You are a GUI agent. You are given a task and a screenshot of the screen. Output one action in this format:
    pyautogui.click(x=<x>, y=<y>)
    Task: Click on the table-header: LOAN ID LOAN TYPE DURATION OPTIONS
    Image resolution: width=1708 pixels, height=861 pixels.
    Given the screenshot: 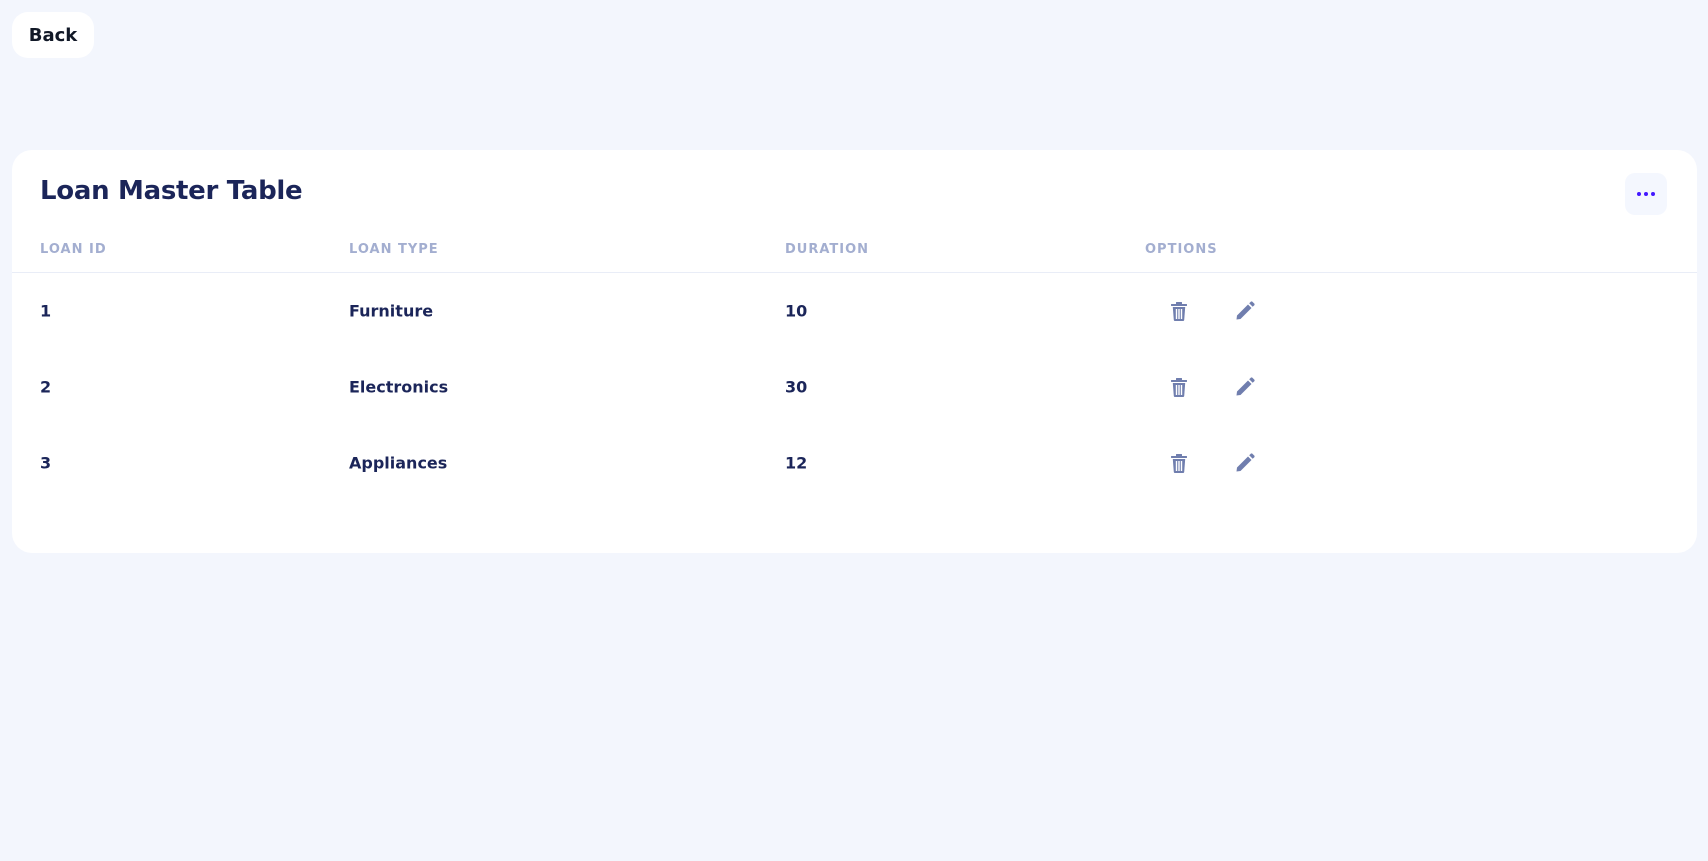 What is the action you would take?
    pyautogui.click(x=854, y=255)
    